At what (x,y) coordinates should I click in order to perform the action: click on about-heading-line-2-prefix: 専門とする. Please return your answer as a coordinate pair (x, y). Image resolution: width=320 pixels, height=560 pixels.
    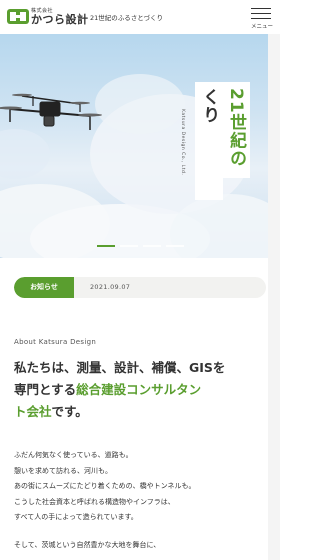
    Looking at the image, I should click on (45, 389).